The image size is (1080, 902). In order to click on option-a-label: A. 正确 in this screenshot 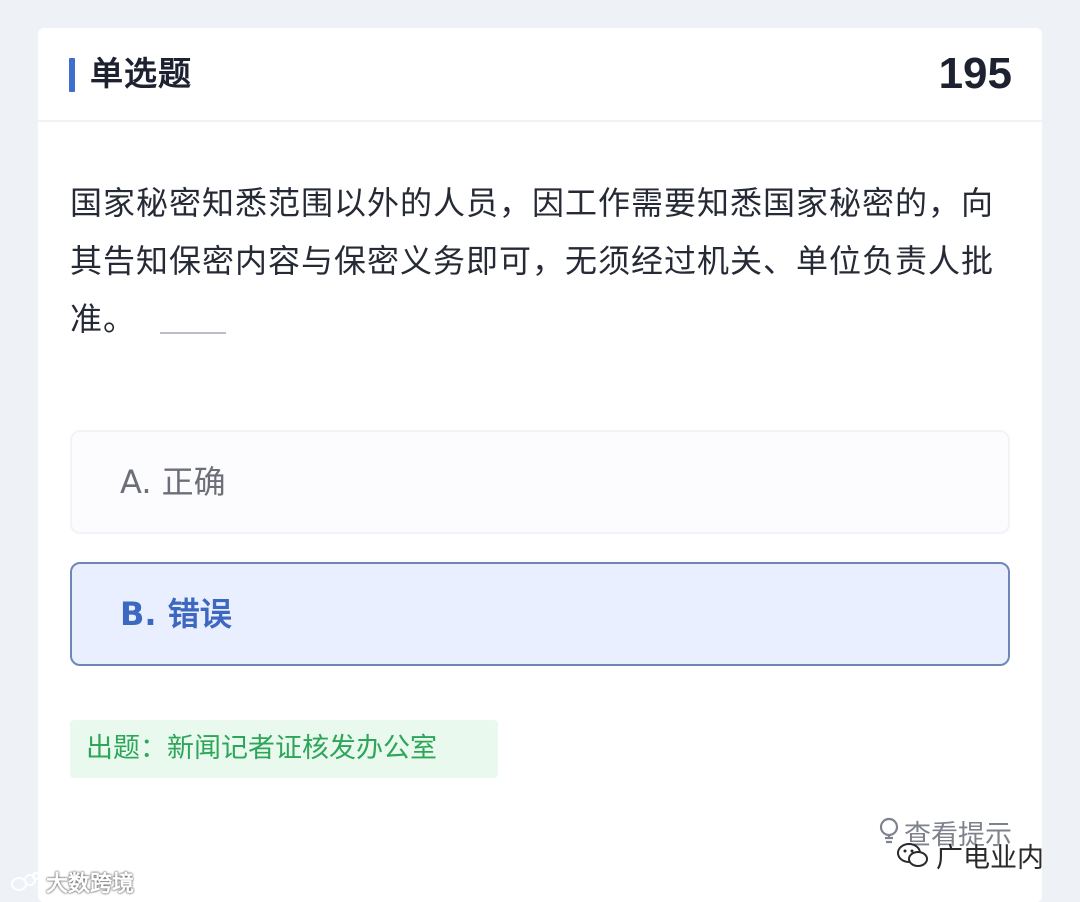, I will do `click(173, 482)`.